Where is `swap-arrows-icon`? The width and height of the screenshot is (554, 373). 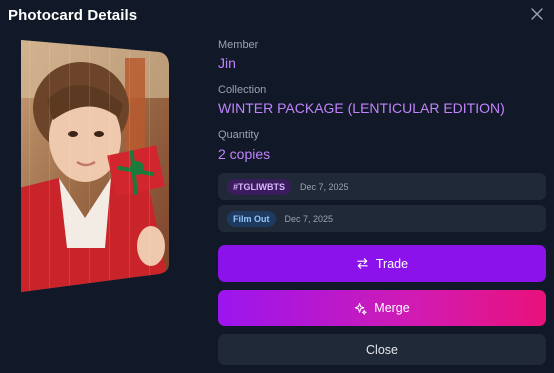 swap-arrows-icon is located at coordinates (362, 263).